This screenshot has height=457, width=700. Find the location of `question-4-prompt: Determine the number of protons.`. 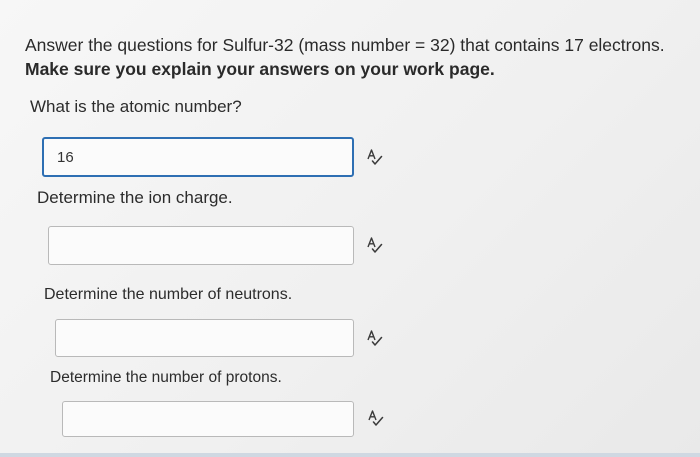

question-4-prompt: Determine the number of protons. is located at coordinates (166, 377).